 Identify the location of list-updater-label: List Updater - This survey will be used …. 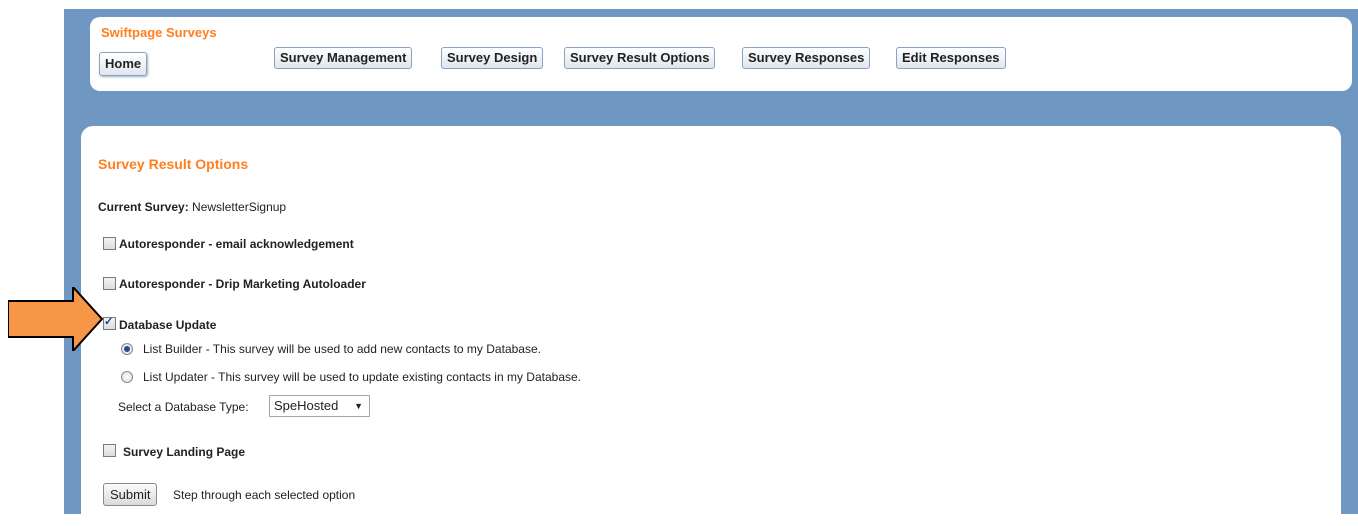
(362, 377).